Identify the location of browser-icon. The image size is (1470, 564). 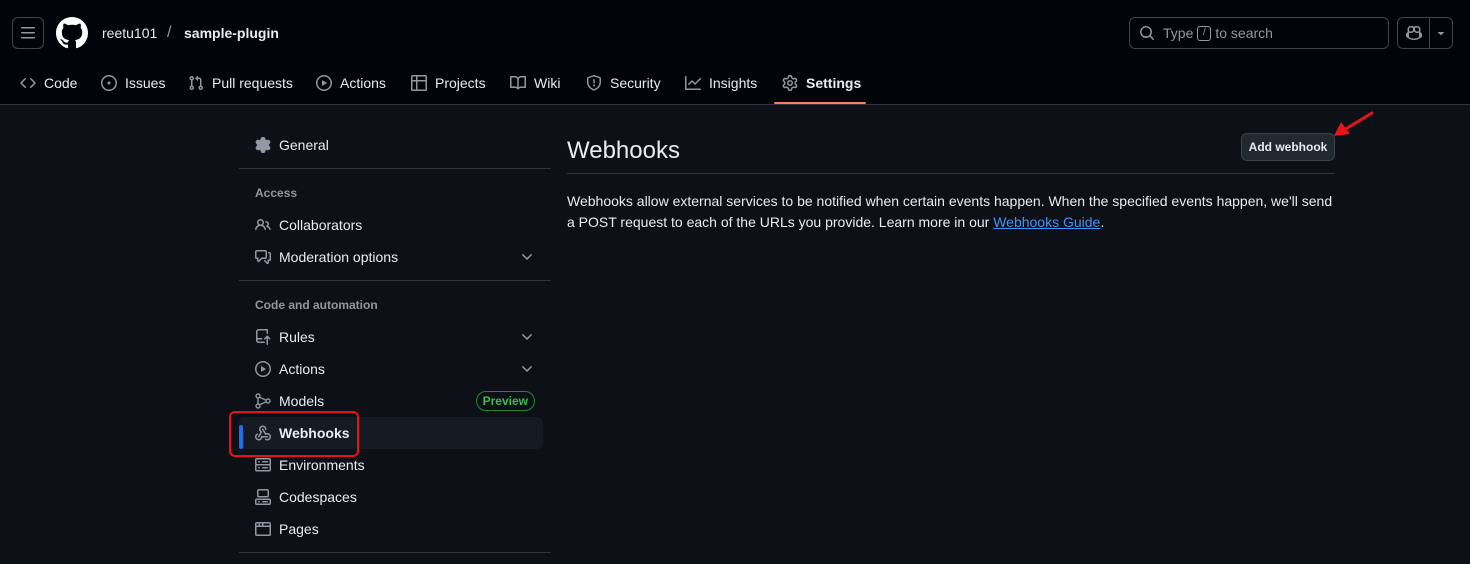
(263, 529).